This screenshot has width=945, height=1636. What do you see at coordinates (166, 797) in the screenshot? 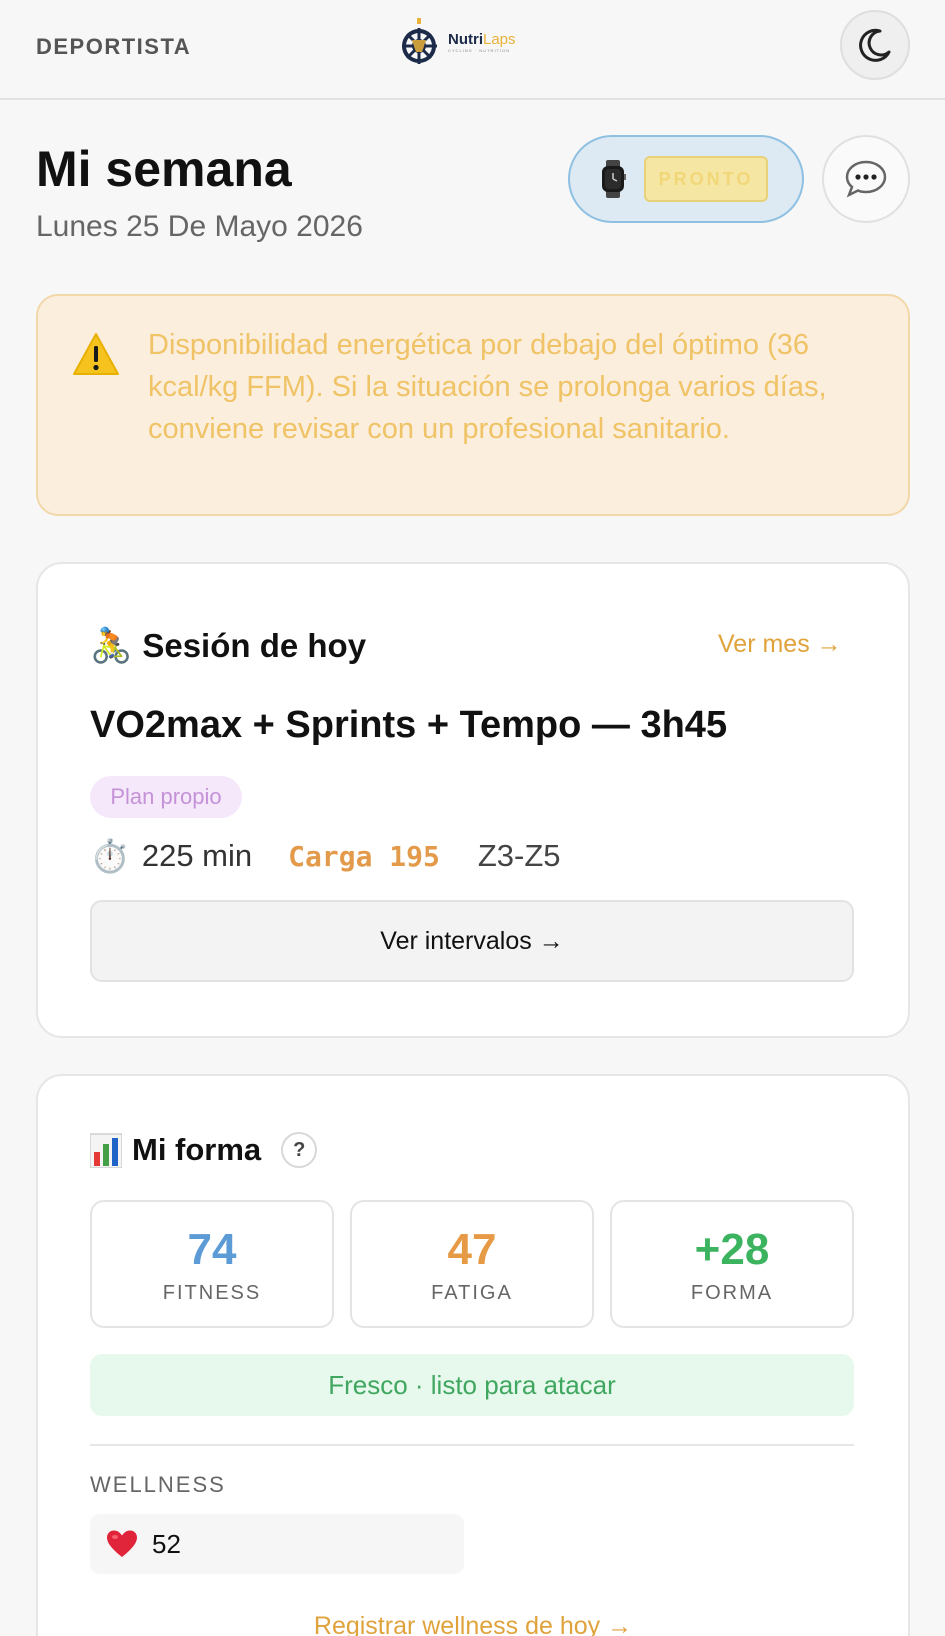
I see `plan-tag: Plan propio` at bounding box center [166, 797].